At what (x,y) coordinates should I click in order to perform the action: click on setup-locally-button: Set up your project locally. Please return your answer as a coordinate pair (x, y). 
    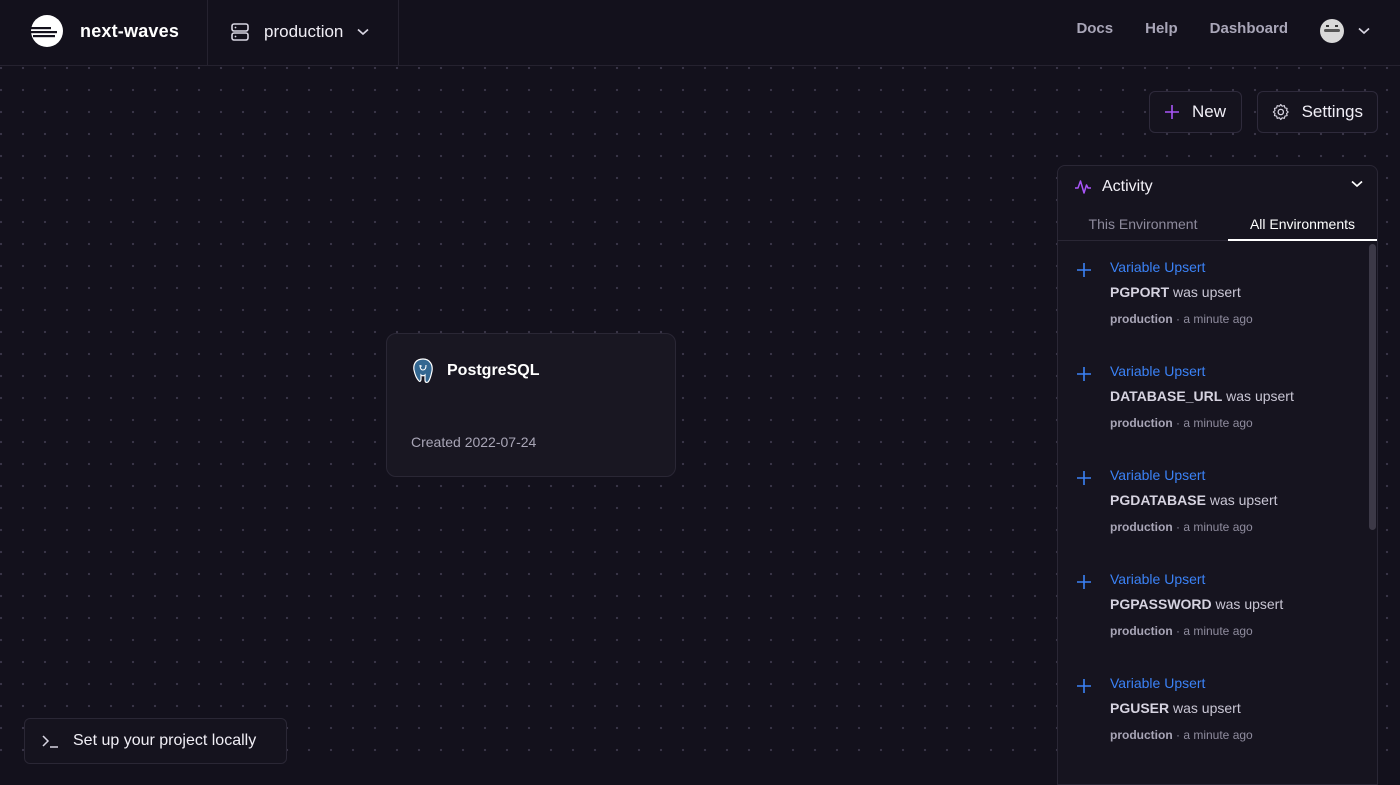
    Looking at the image, I should click on (155, 741).